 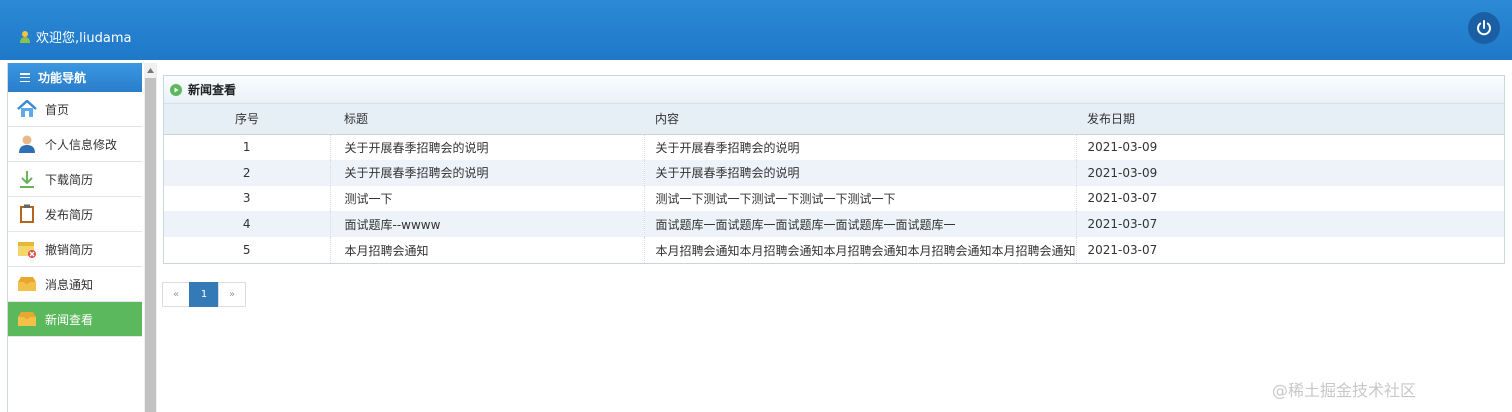 I want to click on scroll-up-arrow-icon, so click(x=150, y=70).